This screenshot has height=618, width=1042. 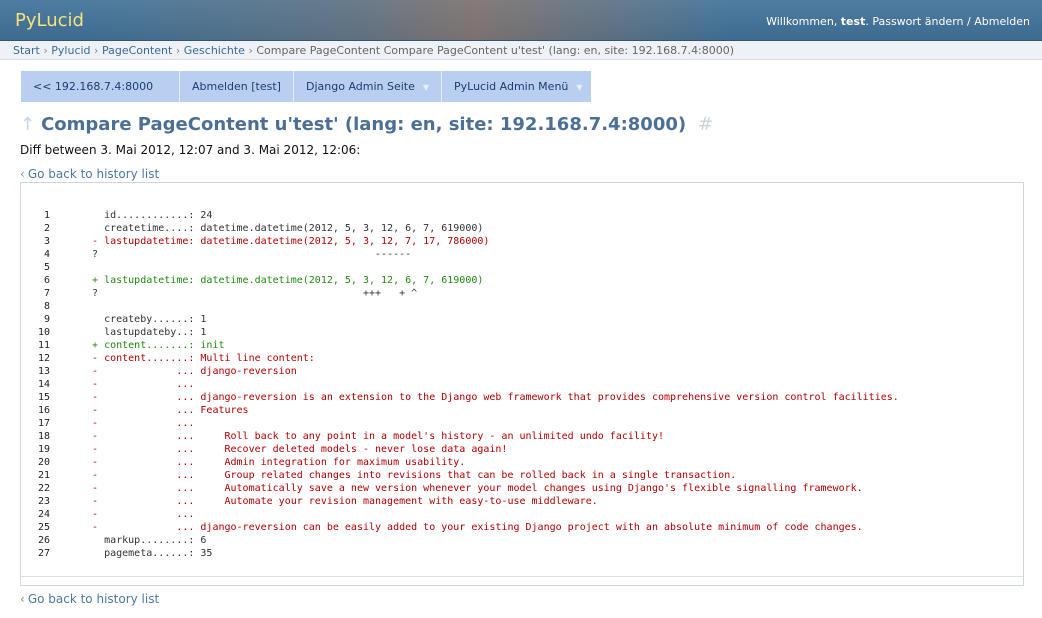 What do you see at coordinates (246, 254) in the screenshot?
I see `diff-line-text: ? ------` at bounding box center [246, 254].